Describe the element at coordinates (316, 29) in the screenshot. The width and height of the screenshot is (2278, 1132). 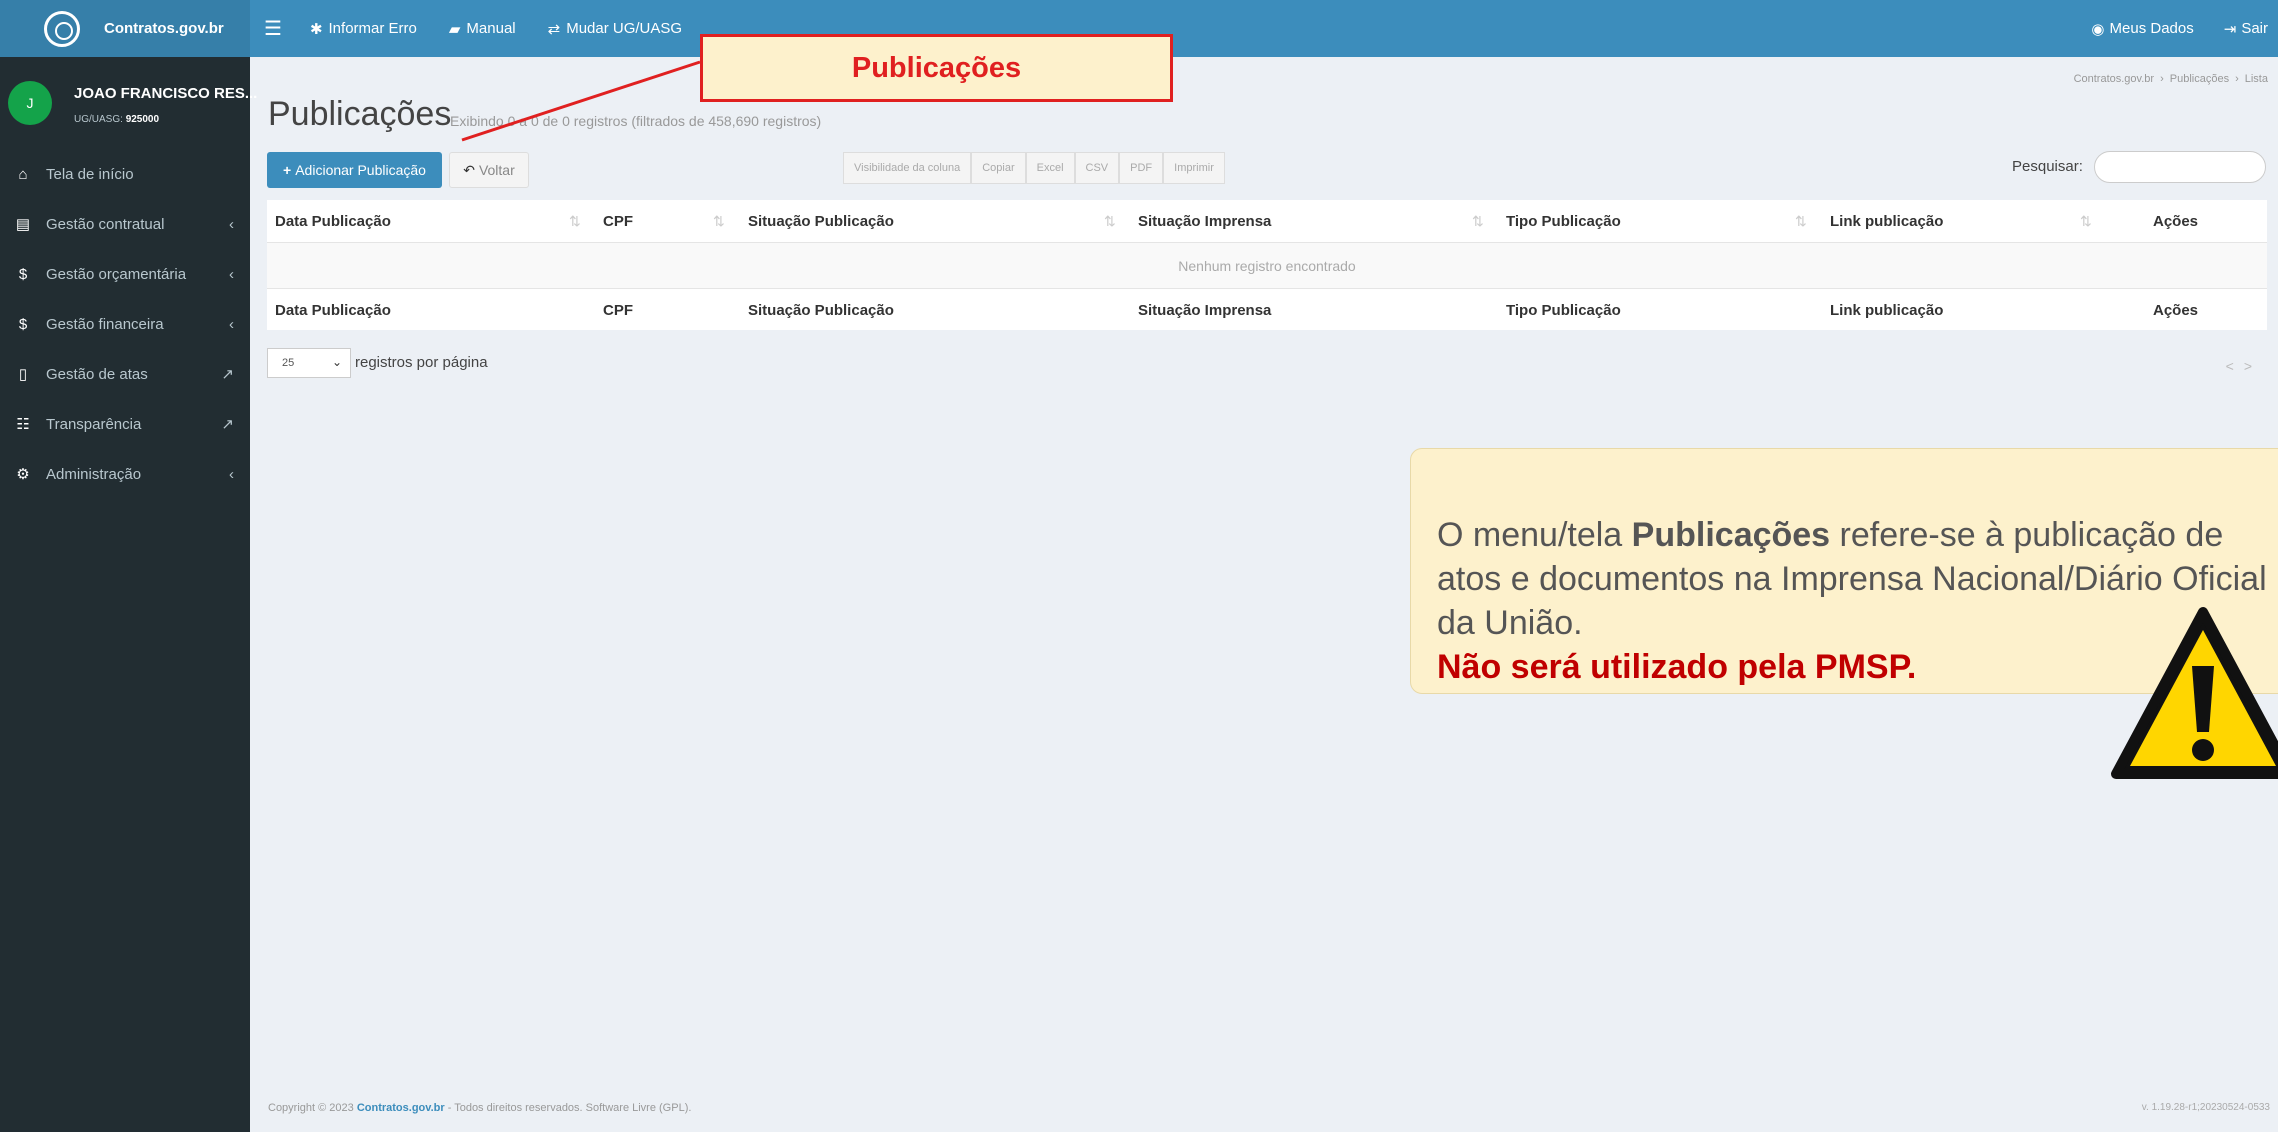
I see `bug-icon: ✱` at that location.